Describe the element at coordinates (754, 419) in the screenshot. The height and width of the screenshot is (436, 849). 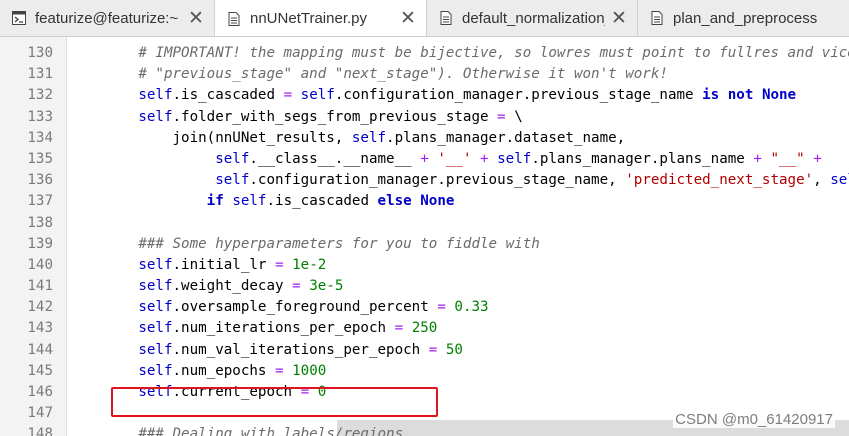
I see `watermark: CSDN @m0_61420917` at that location.